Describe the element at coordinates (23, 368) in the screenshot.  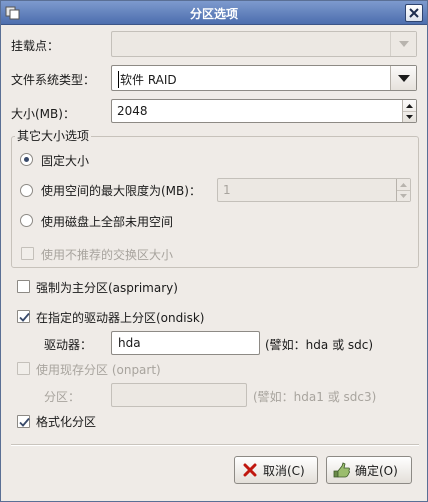
I see `onpart-checkbox` at that location.